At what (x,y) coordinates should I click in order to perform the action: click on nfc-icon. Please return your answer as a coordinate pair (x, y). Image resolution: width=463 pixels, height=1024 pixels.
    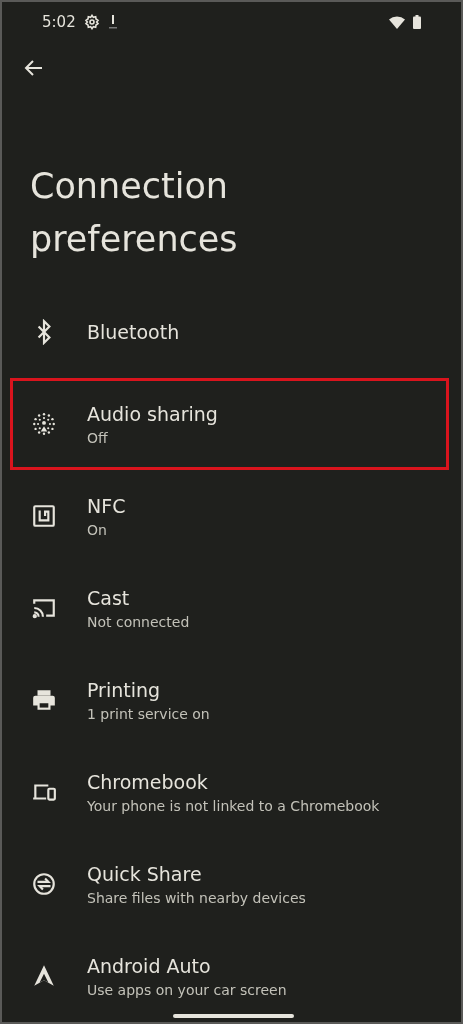
    Looking at the image, I should click on (44, 516).